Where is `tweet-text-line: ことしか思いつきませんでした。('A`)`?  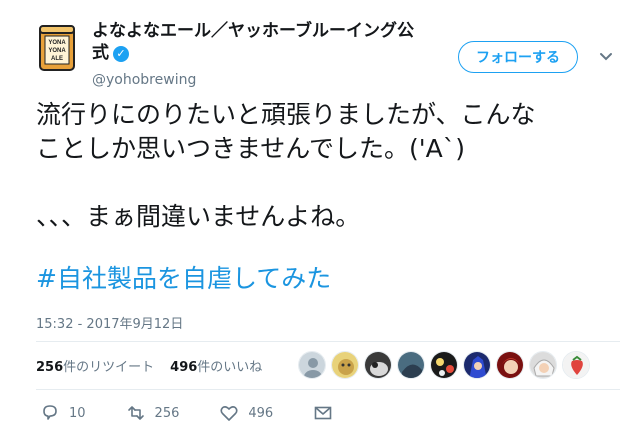 tweet-text-line: ことしか思いつきませんでした。('A`) is located at coordinates (250, 148).